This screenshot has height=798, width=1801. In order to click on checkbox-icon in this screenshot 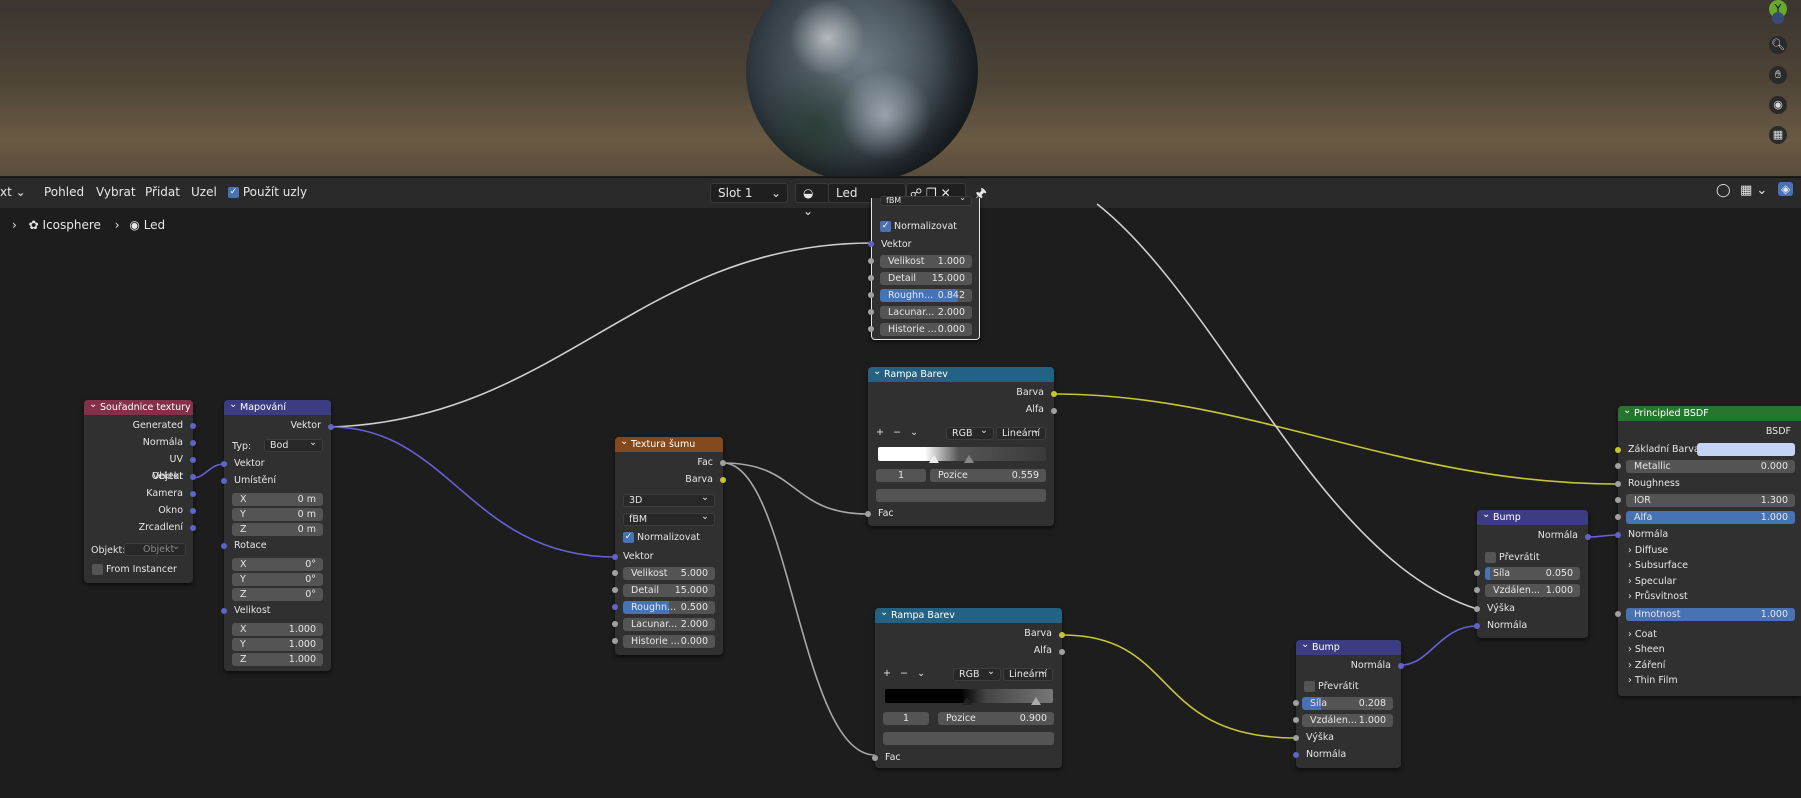, I will do `click(97, 569)`.